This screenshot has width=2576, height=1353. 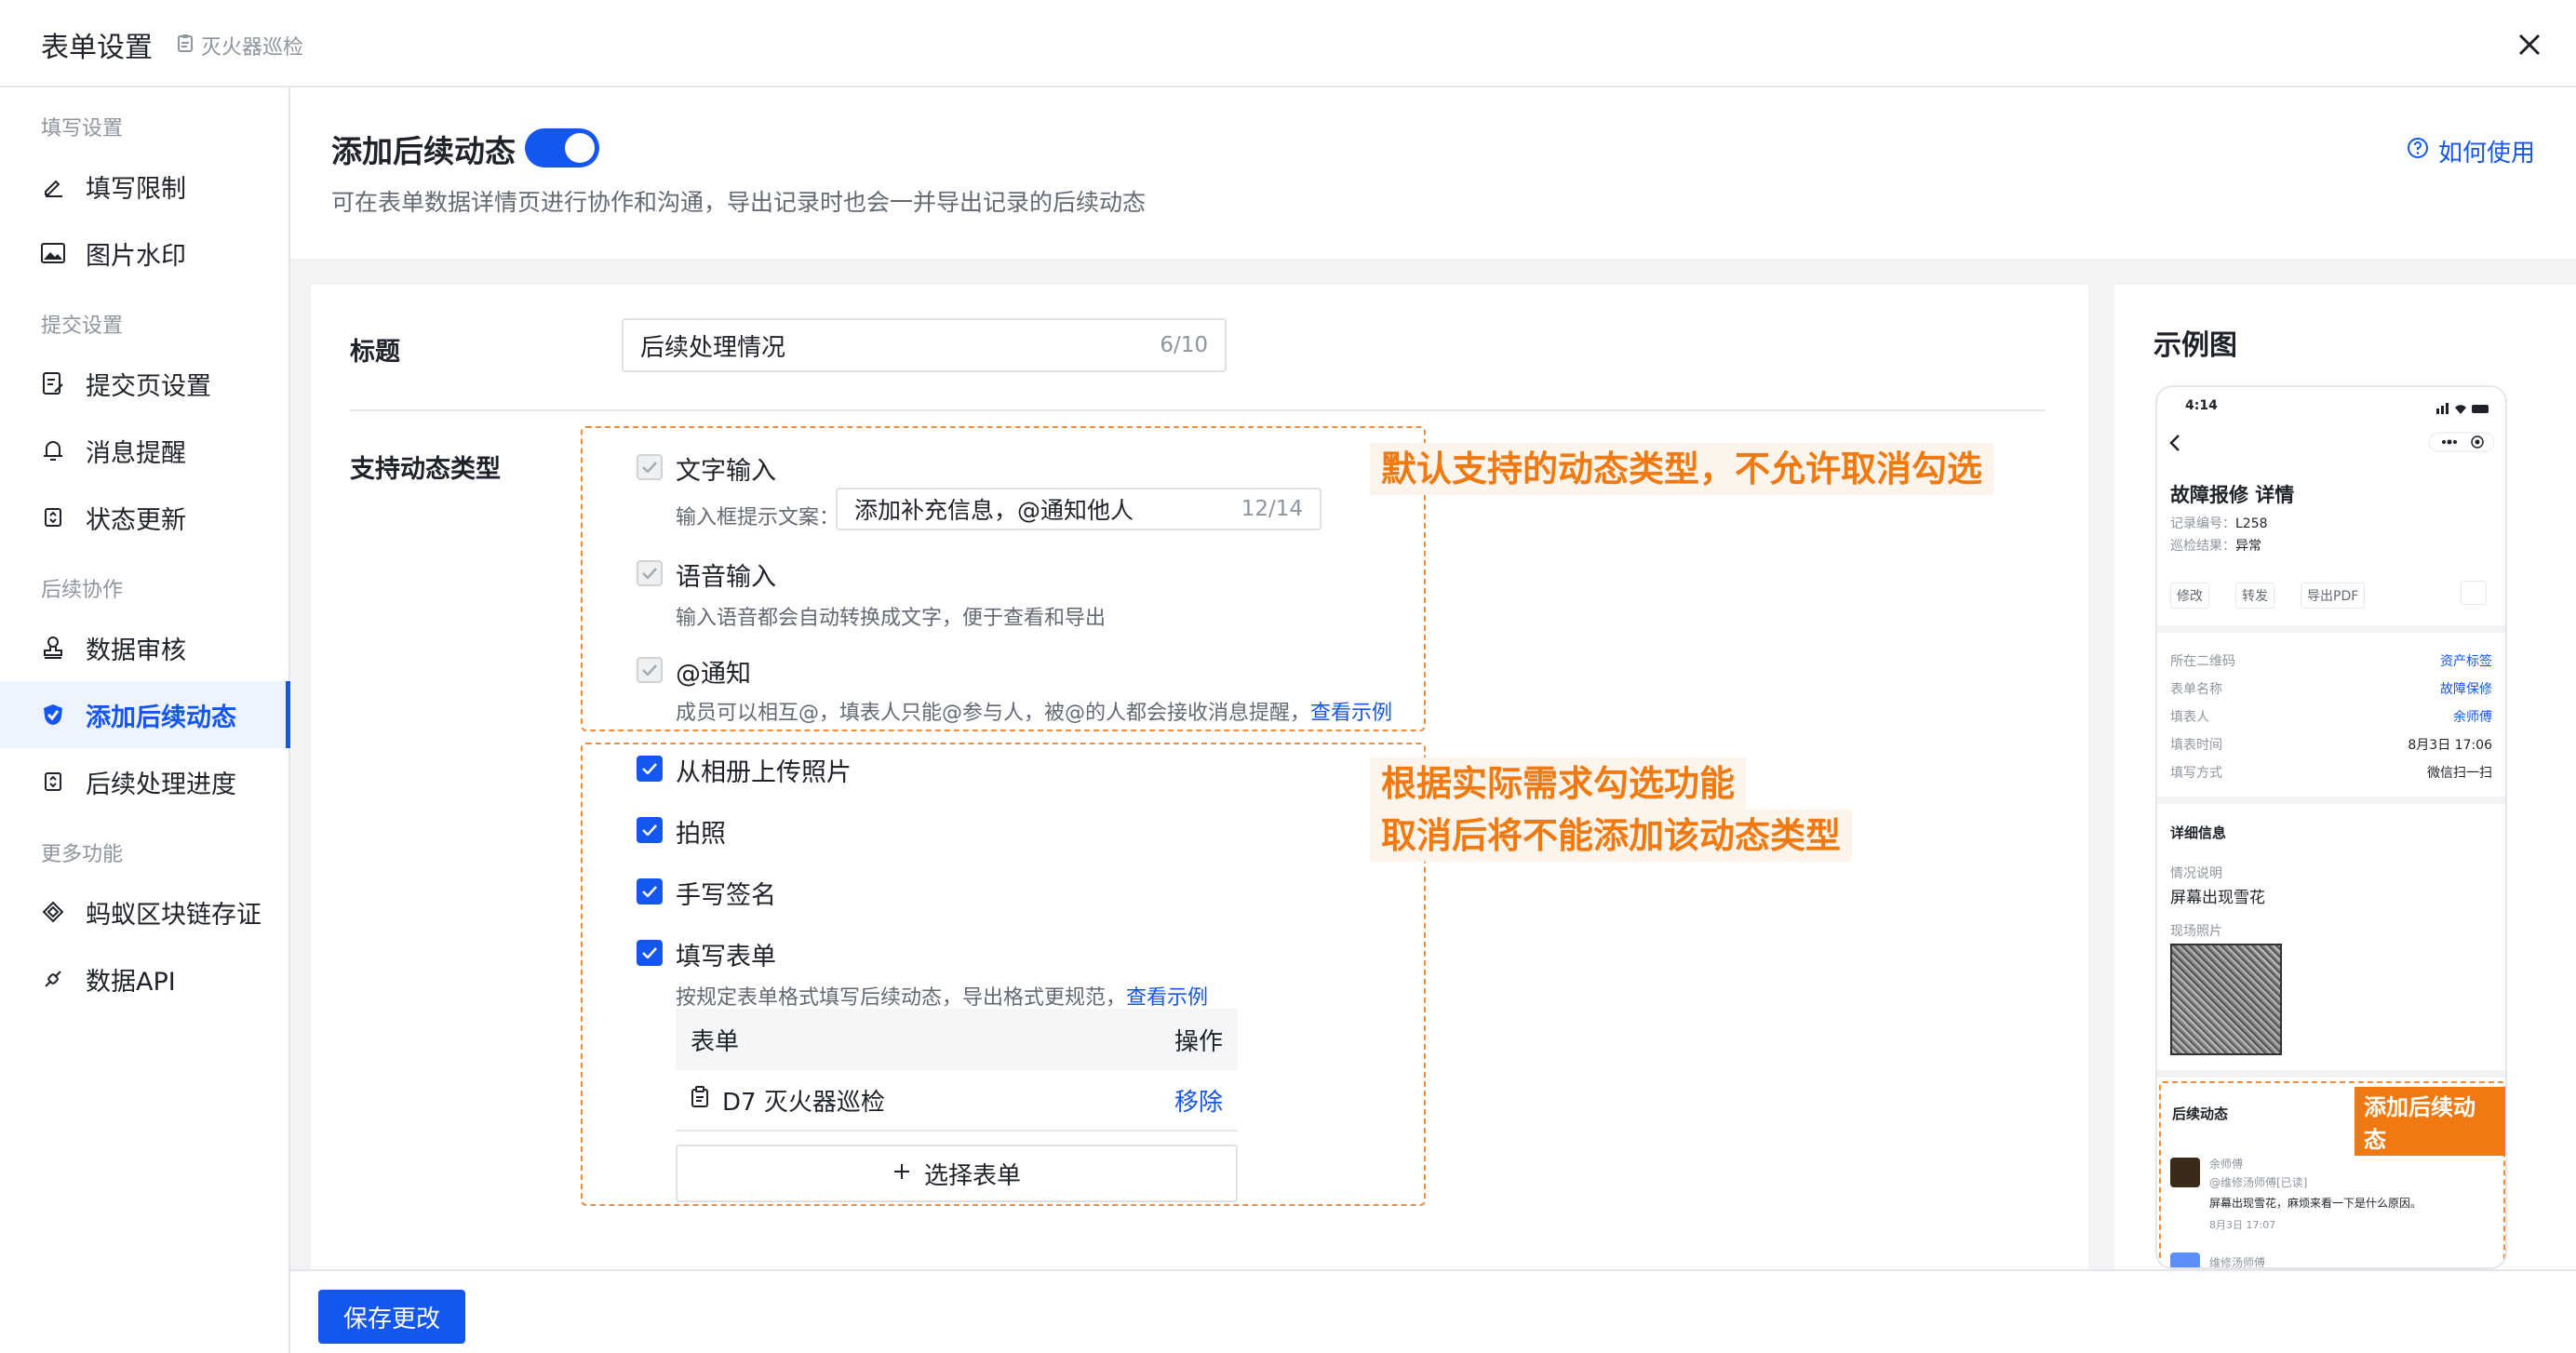 I want to click on record-title: 故障报修 详情, so click(x=2232, y=495).